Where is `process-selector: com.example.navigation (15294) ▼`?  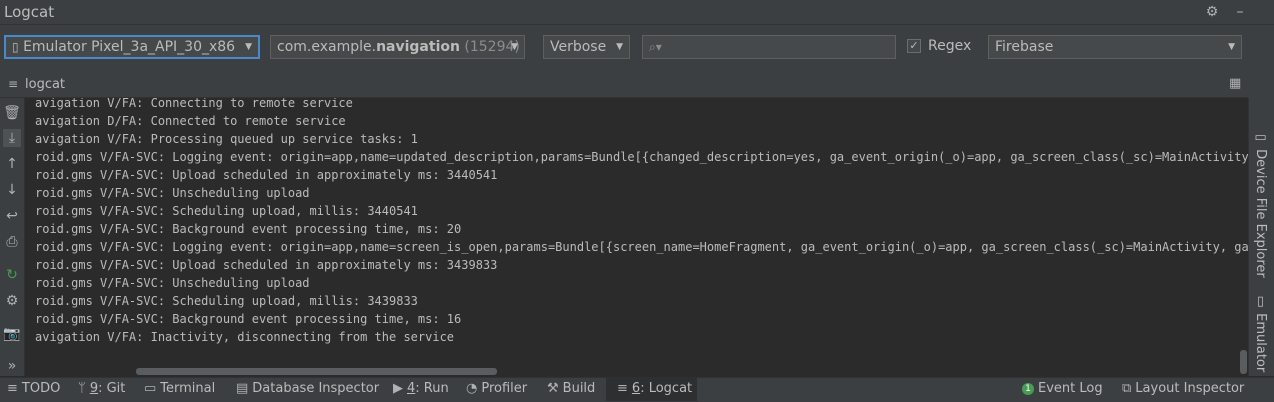 process-selector: com.example.navigation (15294) ▼ is located at coordinates (397, 47).